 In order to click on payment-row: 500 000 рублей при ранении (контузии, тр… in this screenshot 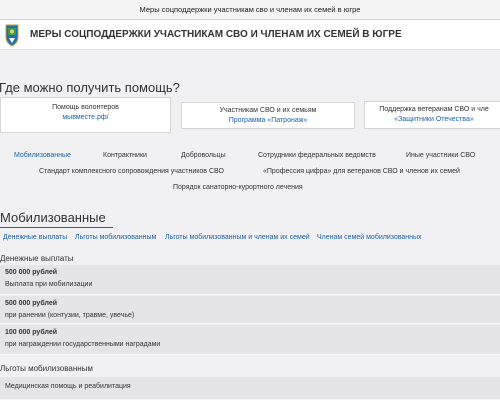, I will do `click(250, 310)`.